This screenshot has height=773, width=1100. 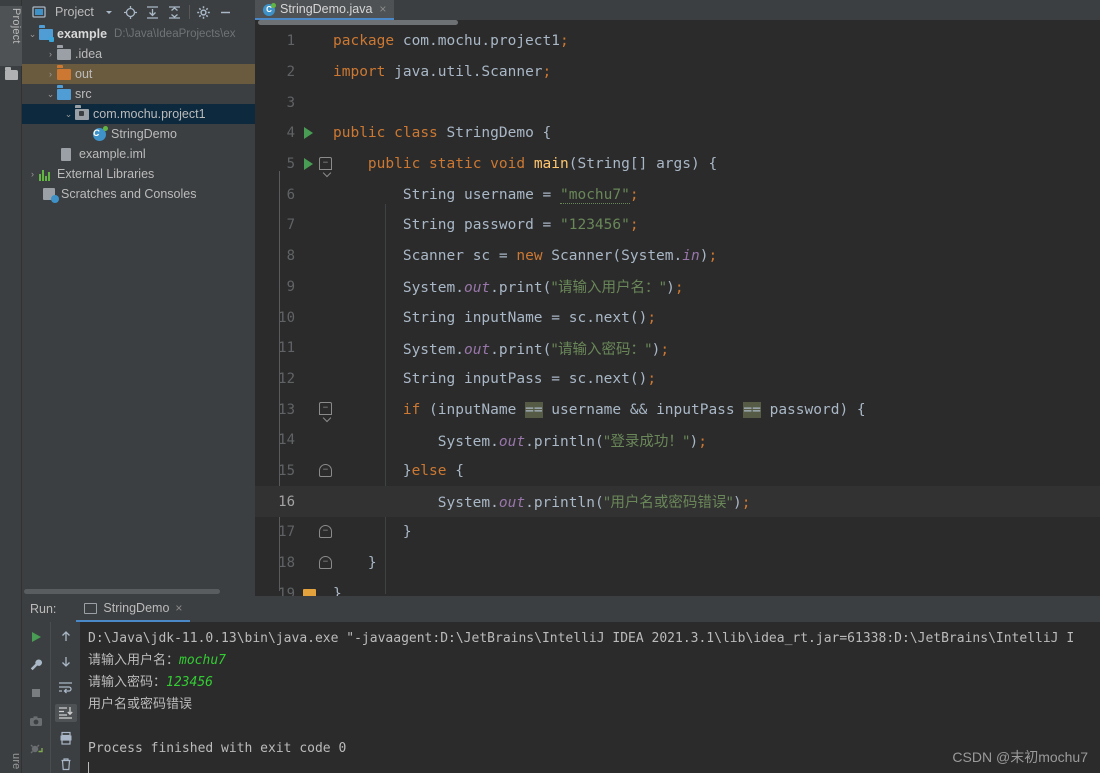 I want to click on tree-item-stringdemo: C StringDemo, so click(x=138, y=134).